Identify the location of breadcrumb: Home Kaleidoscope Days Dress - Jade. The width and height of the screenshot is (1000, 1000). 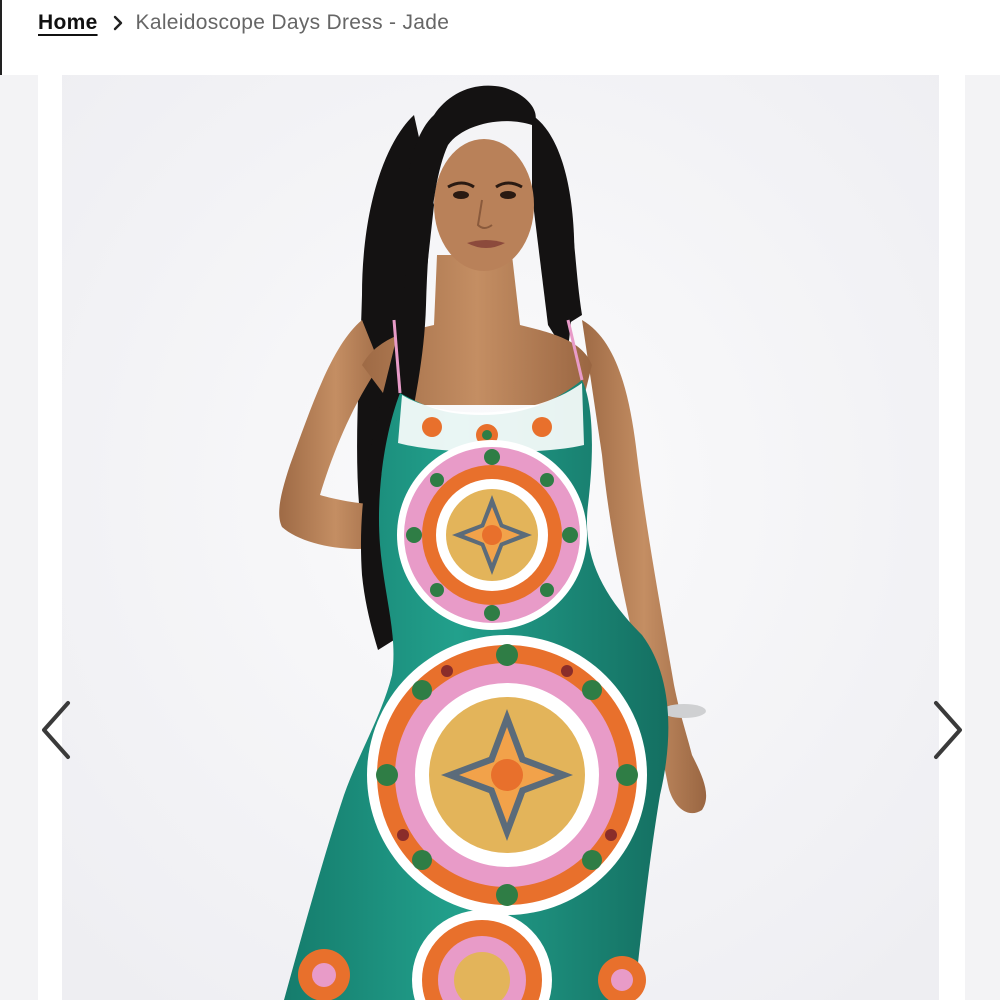
(243, 23).